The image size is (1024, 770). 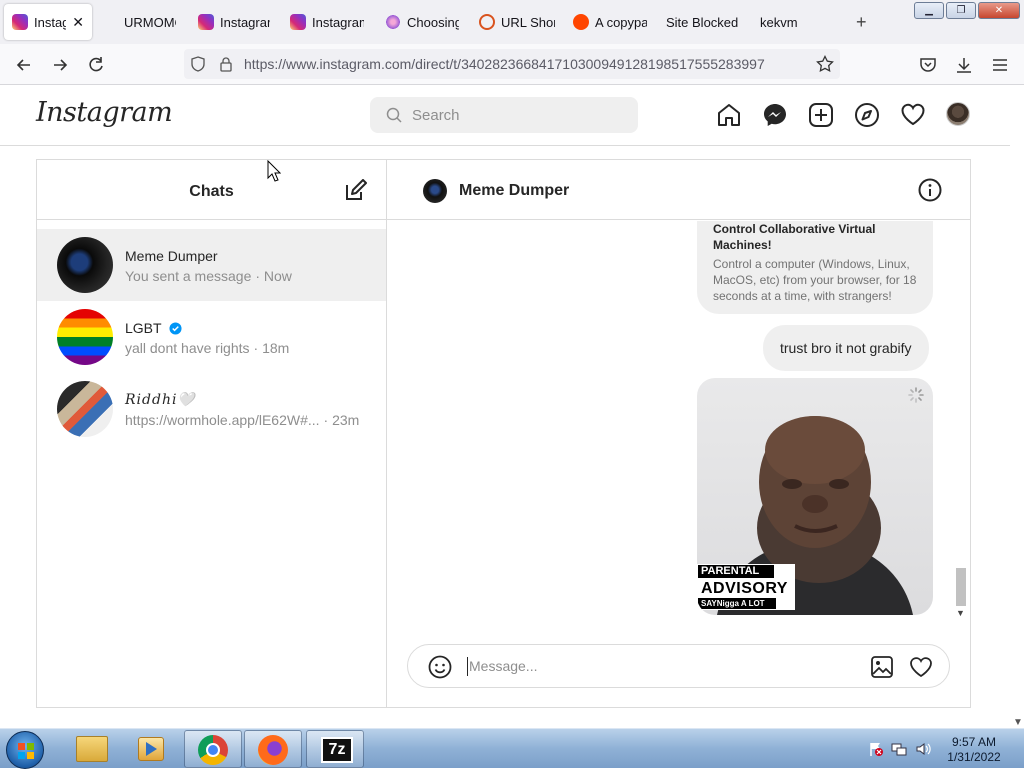 I want to click on message-bubble: trust bro it not grabify, so click(x=846, y=348).